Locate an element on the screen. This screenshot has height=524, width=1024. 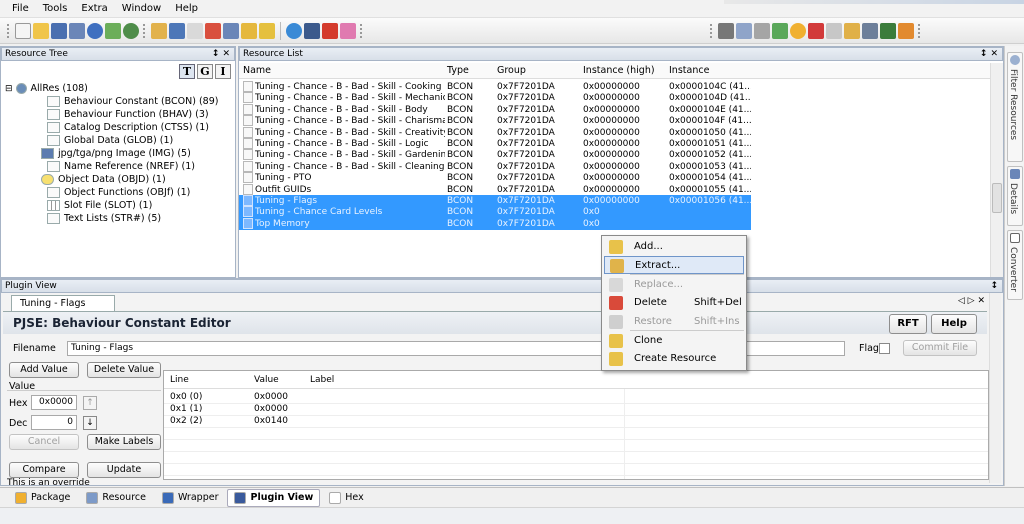
add-value-button: Add Value is located at coordinates (44, 370).